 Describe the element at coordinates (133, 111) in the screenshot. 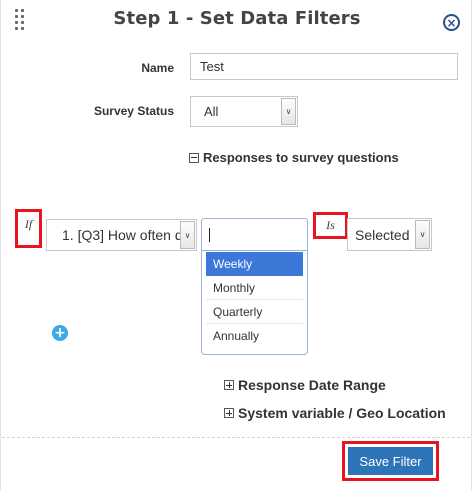

I see `survey-status-label: Survey Status` at that location.